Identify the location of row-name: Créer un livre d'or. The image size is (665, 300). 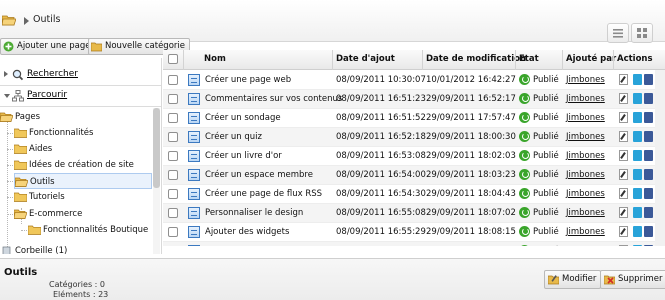
(243, 156).